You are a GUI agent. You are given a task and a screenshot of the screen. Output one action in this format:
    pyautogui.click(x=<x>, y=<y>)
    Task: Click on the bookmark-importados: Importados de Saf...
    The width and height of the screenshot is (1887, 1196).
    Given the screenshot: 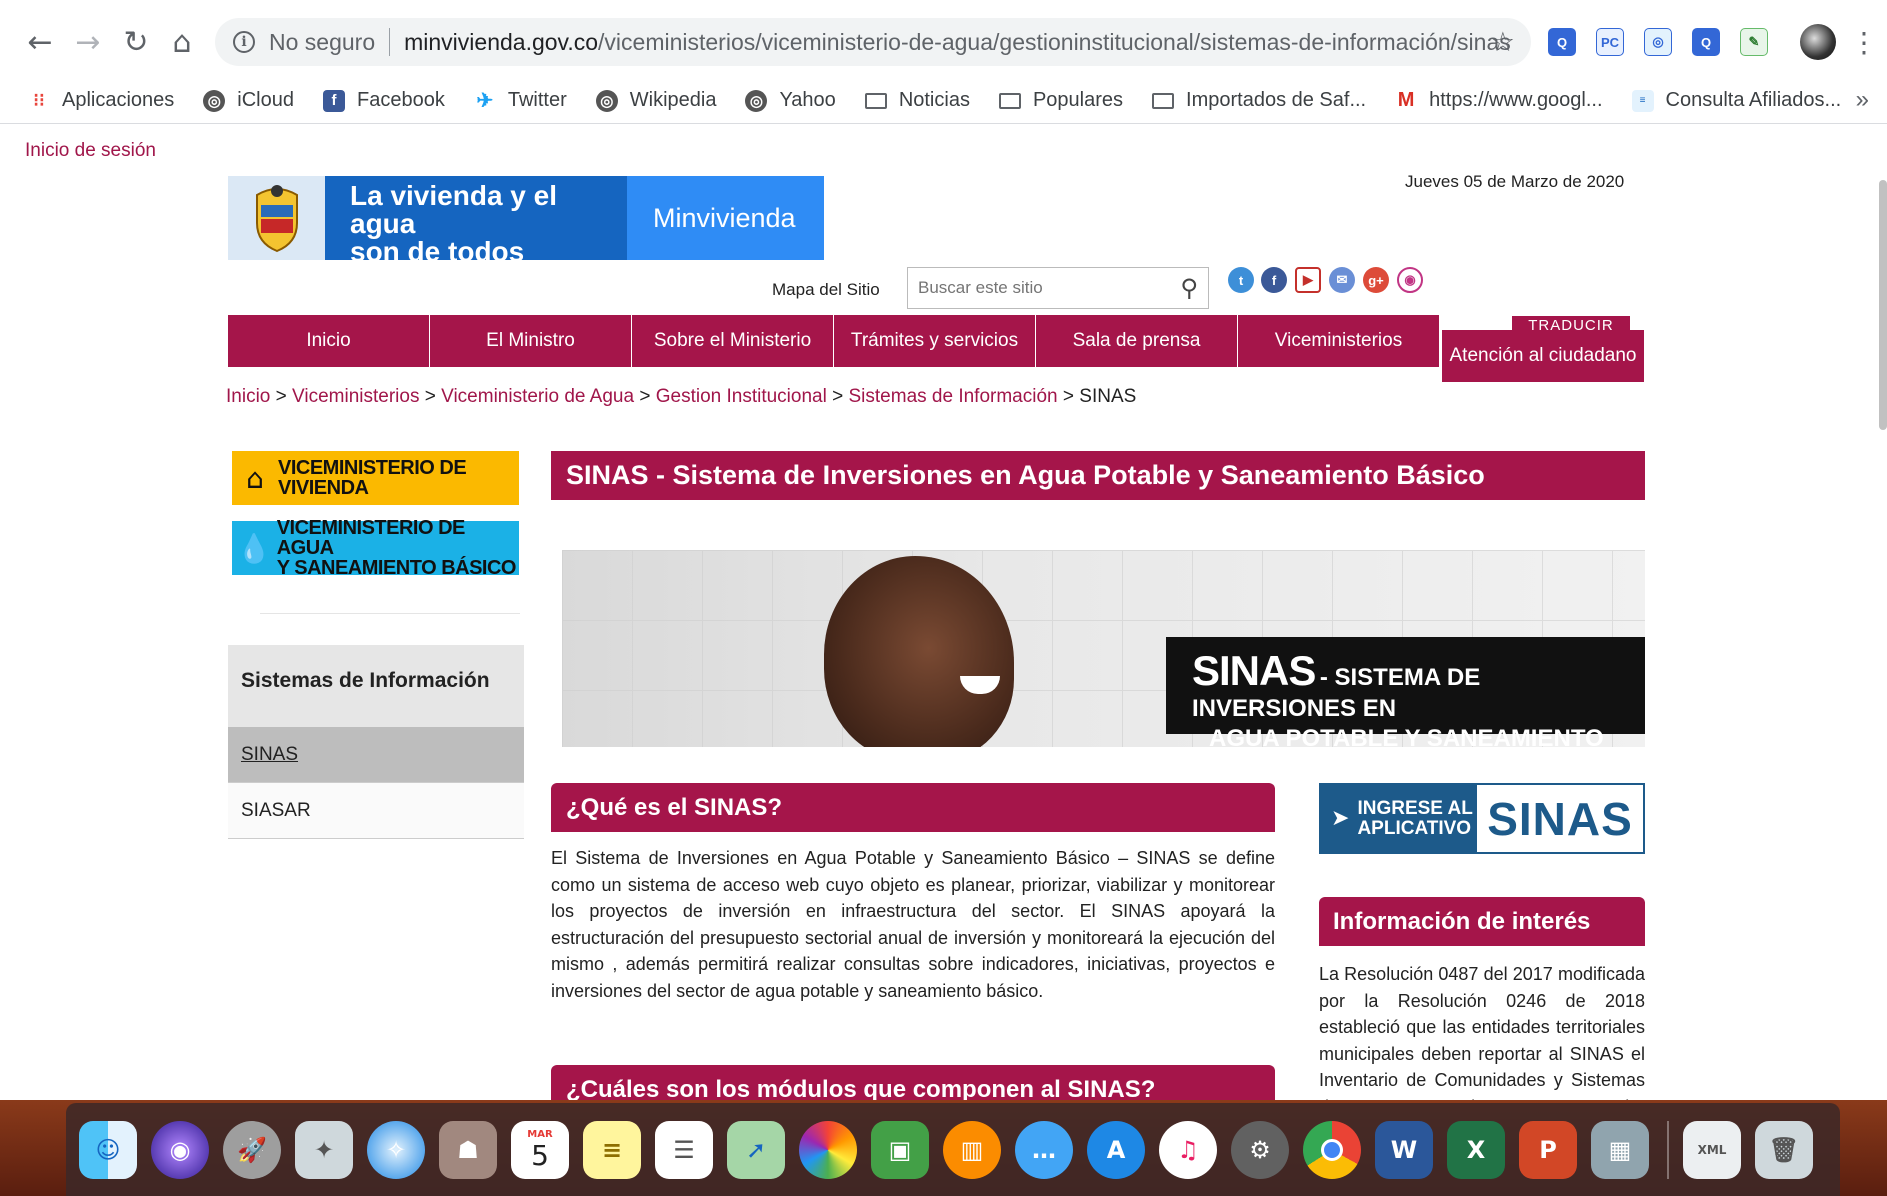 What is the action you would take?
    pyautogui.click(x=1259, y=100)
    